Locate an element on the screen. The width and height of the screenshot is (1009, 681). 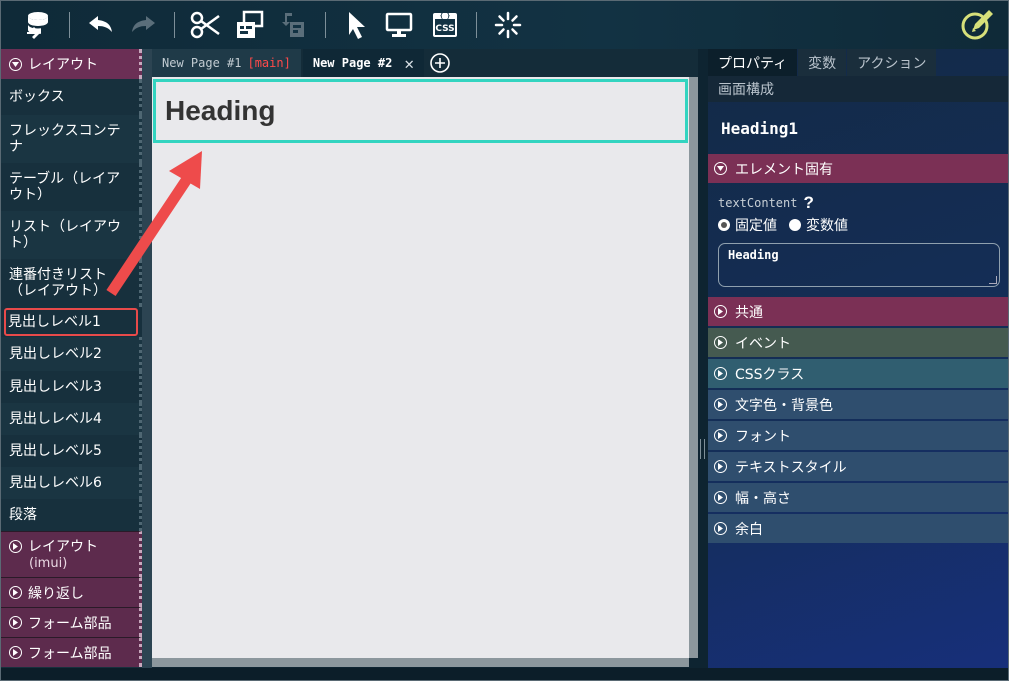
palette-section-layout-imui: レイアウト (imui) is located at coordinates (71, 554).